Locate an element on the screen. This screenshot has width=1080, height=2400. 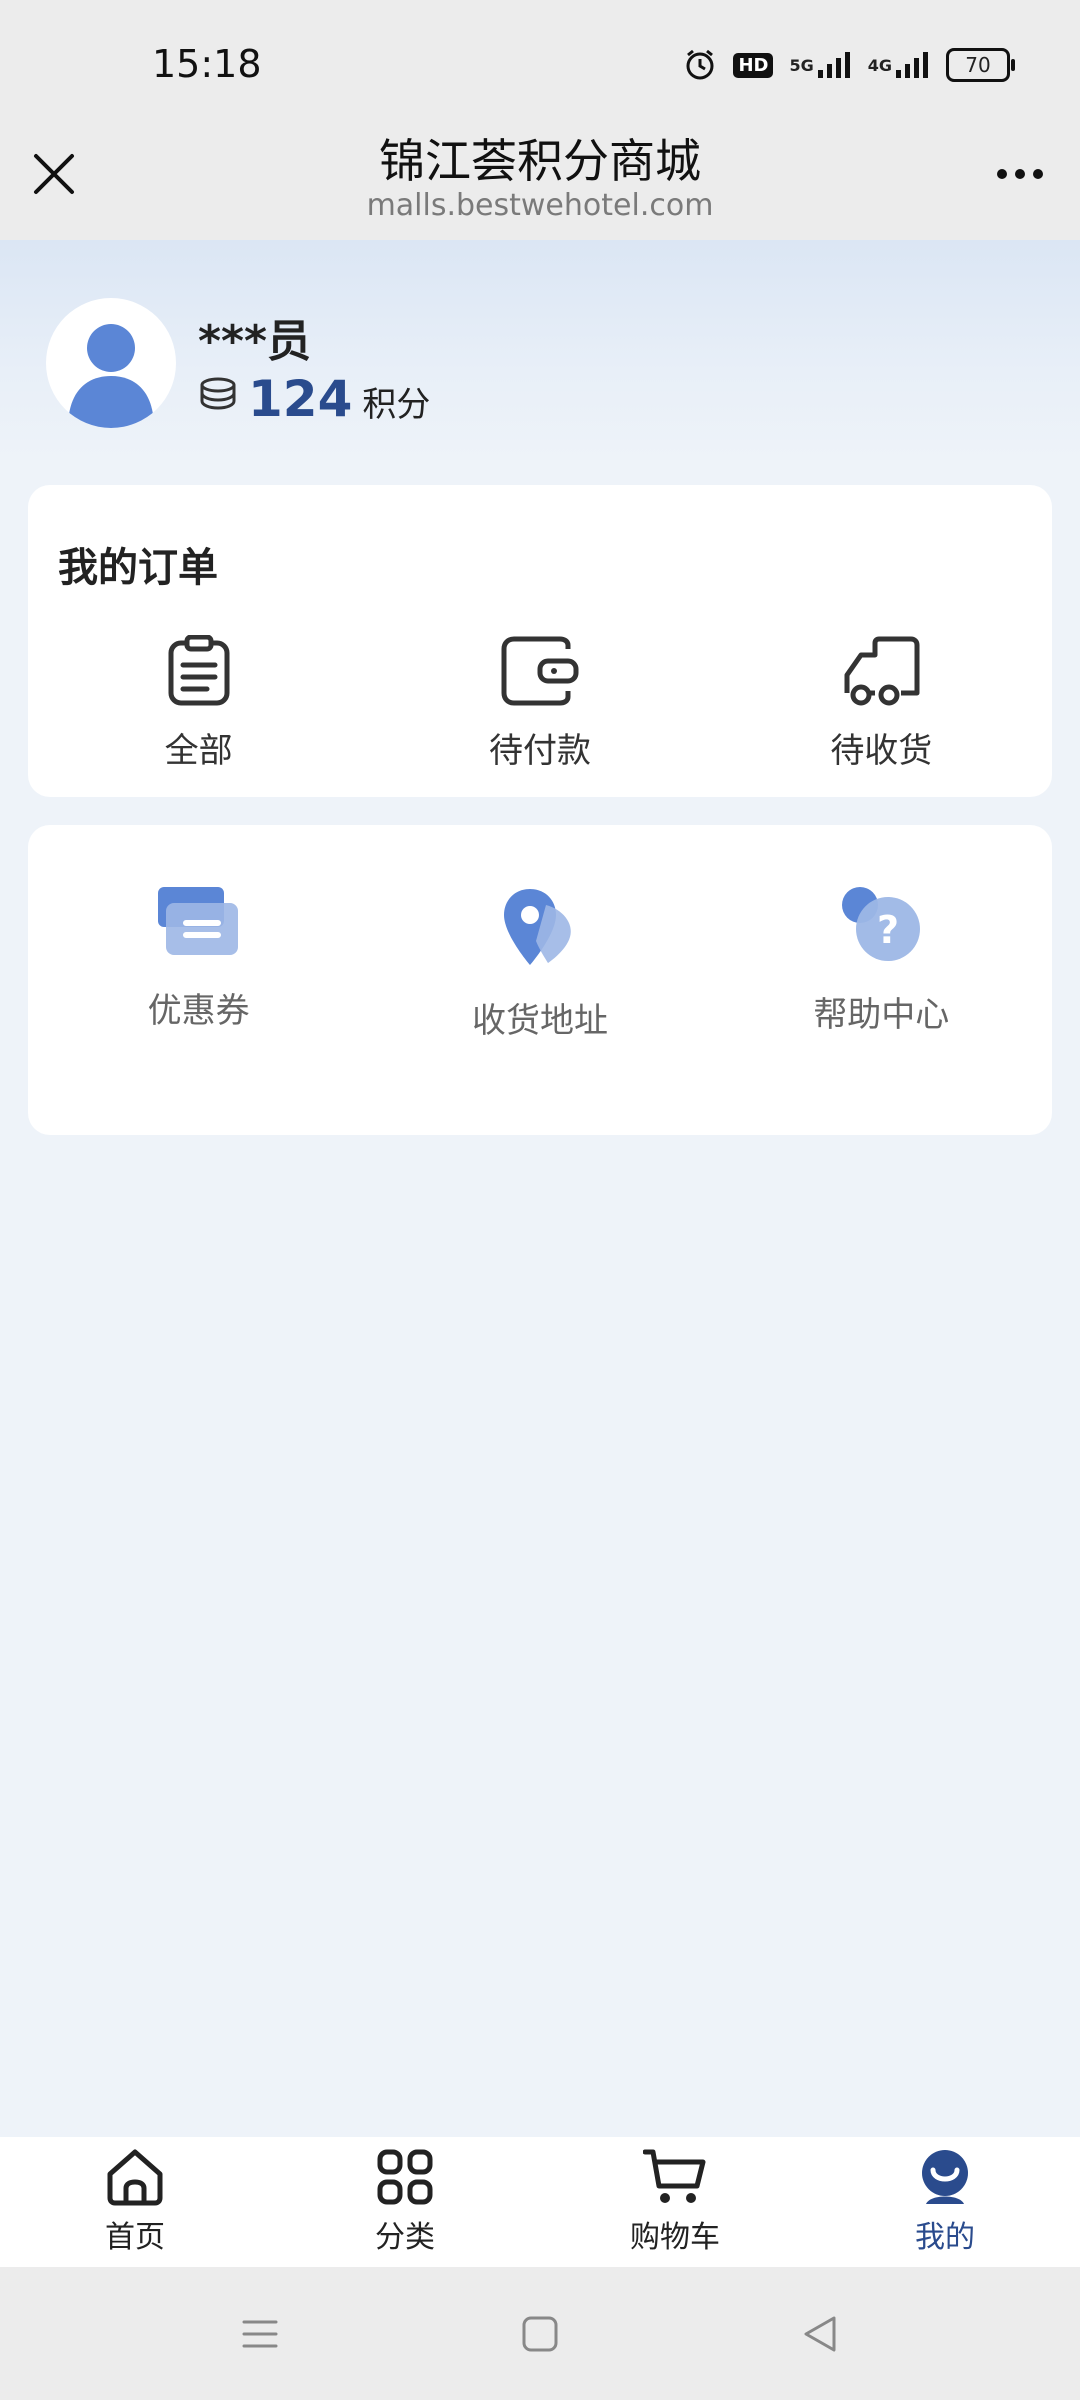
help-label: 帮助中心 is located at coordinates (881, 1015).